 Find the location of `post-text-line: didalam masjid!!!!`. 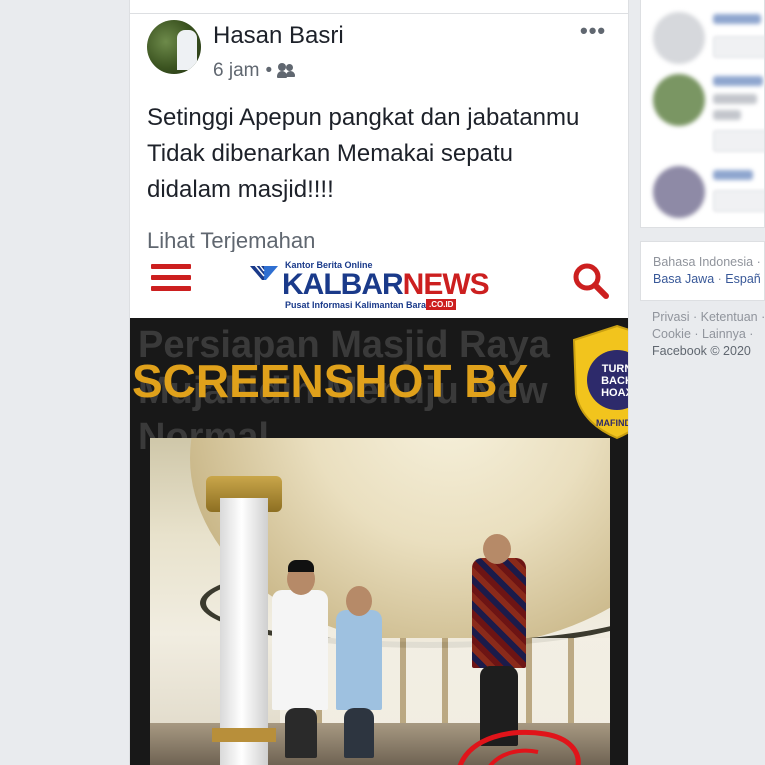

post-text-line: didalam masjid!!!! is located at coordinates (240, 189).